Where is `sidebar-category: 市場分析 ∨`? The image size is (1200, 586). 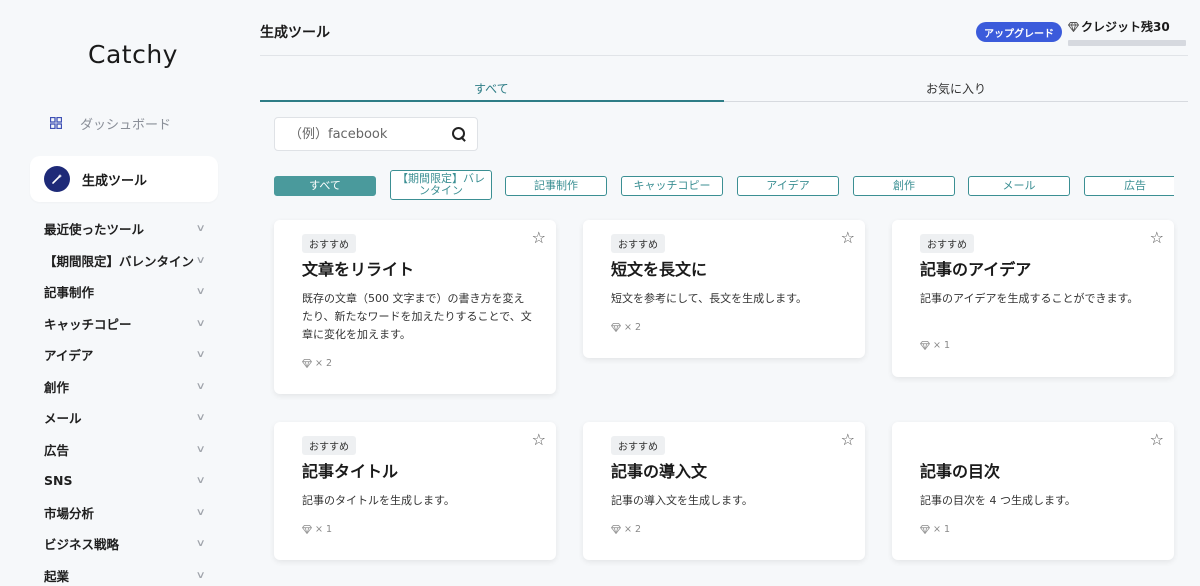 sidebar-category: 市場分析 ∨ is located at coordinates (125, 513).